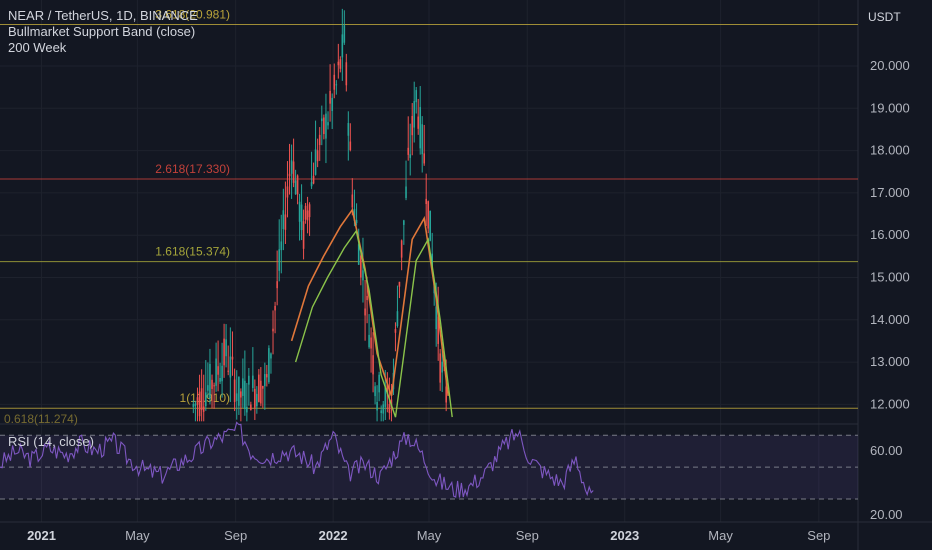 This screenshot has height=550, width=932. Describe the element at coordinates (428, 535) in the screenshot. I see `time-axis: 2021 May Sep 2022 May Sep 2023 May Sep` at that location.